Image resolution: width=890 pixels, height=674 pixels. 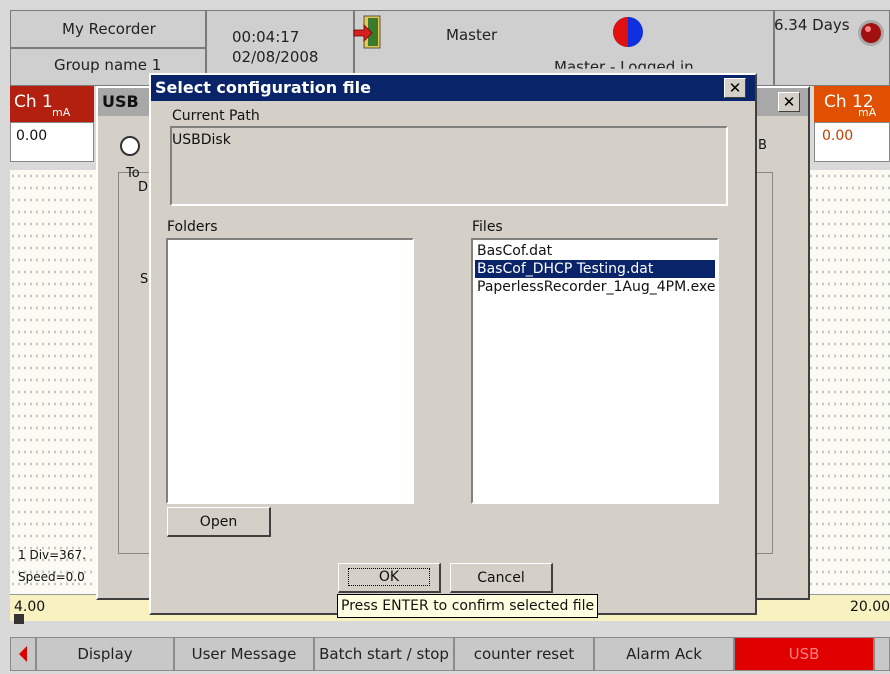 I want to click on file-item: BasCof.dat, so click(x=595, y=251).